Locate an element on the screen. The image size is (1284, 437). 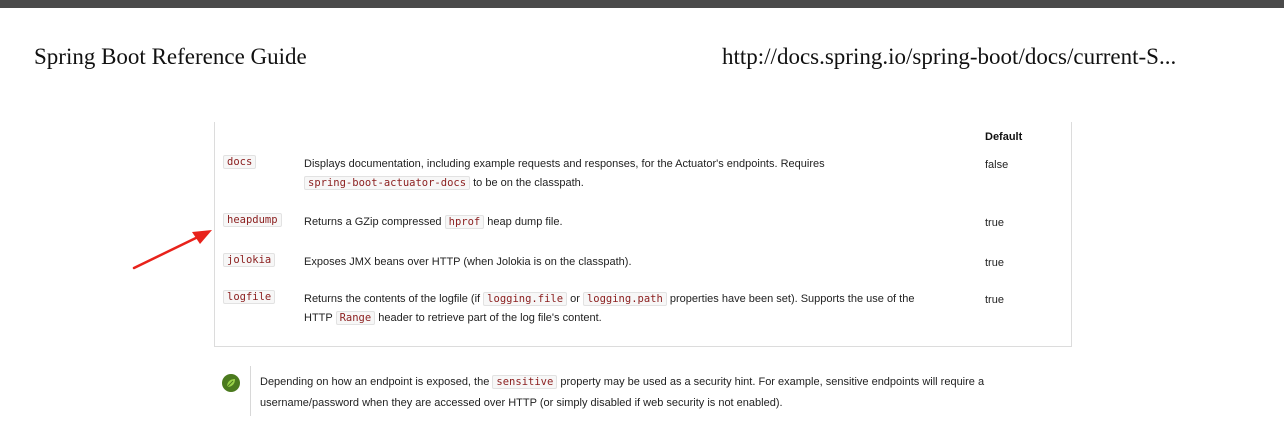
default-column-header: Default is located at coordinates (1004, 137).